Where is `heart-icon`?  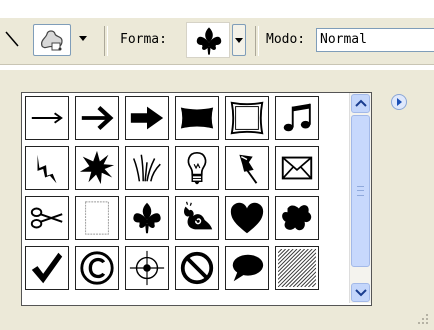
heart-icon is located at coordinates (247, 218).